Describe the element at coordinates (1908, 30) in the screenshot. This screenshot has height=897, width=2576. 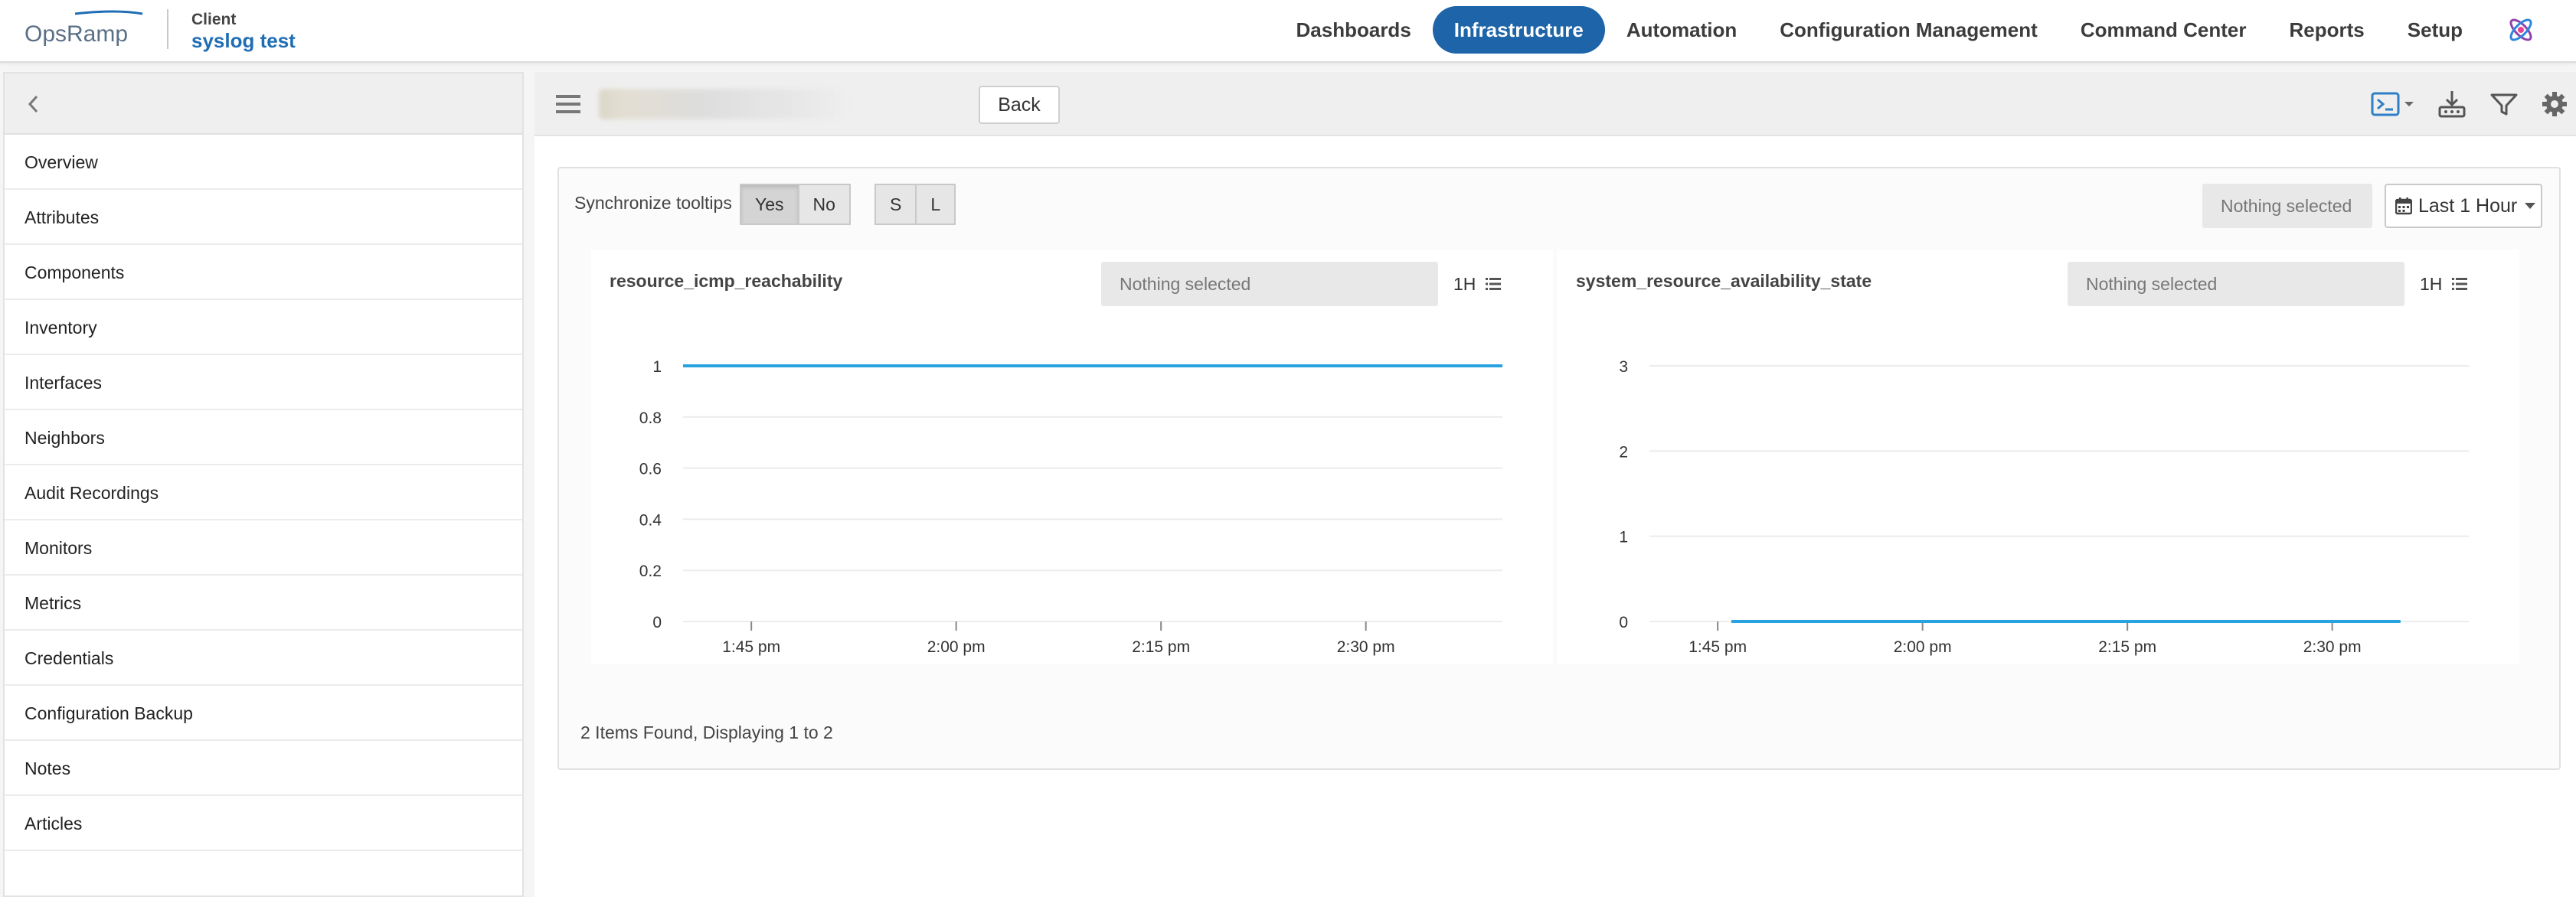
I see `nav-configuration-management: Configuration Management` at that location.